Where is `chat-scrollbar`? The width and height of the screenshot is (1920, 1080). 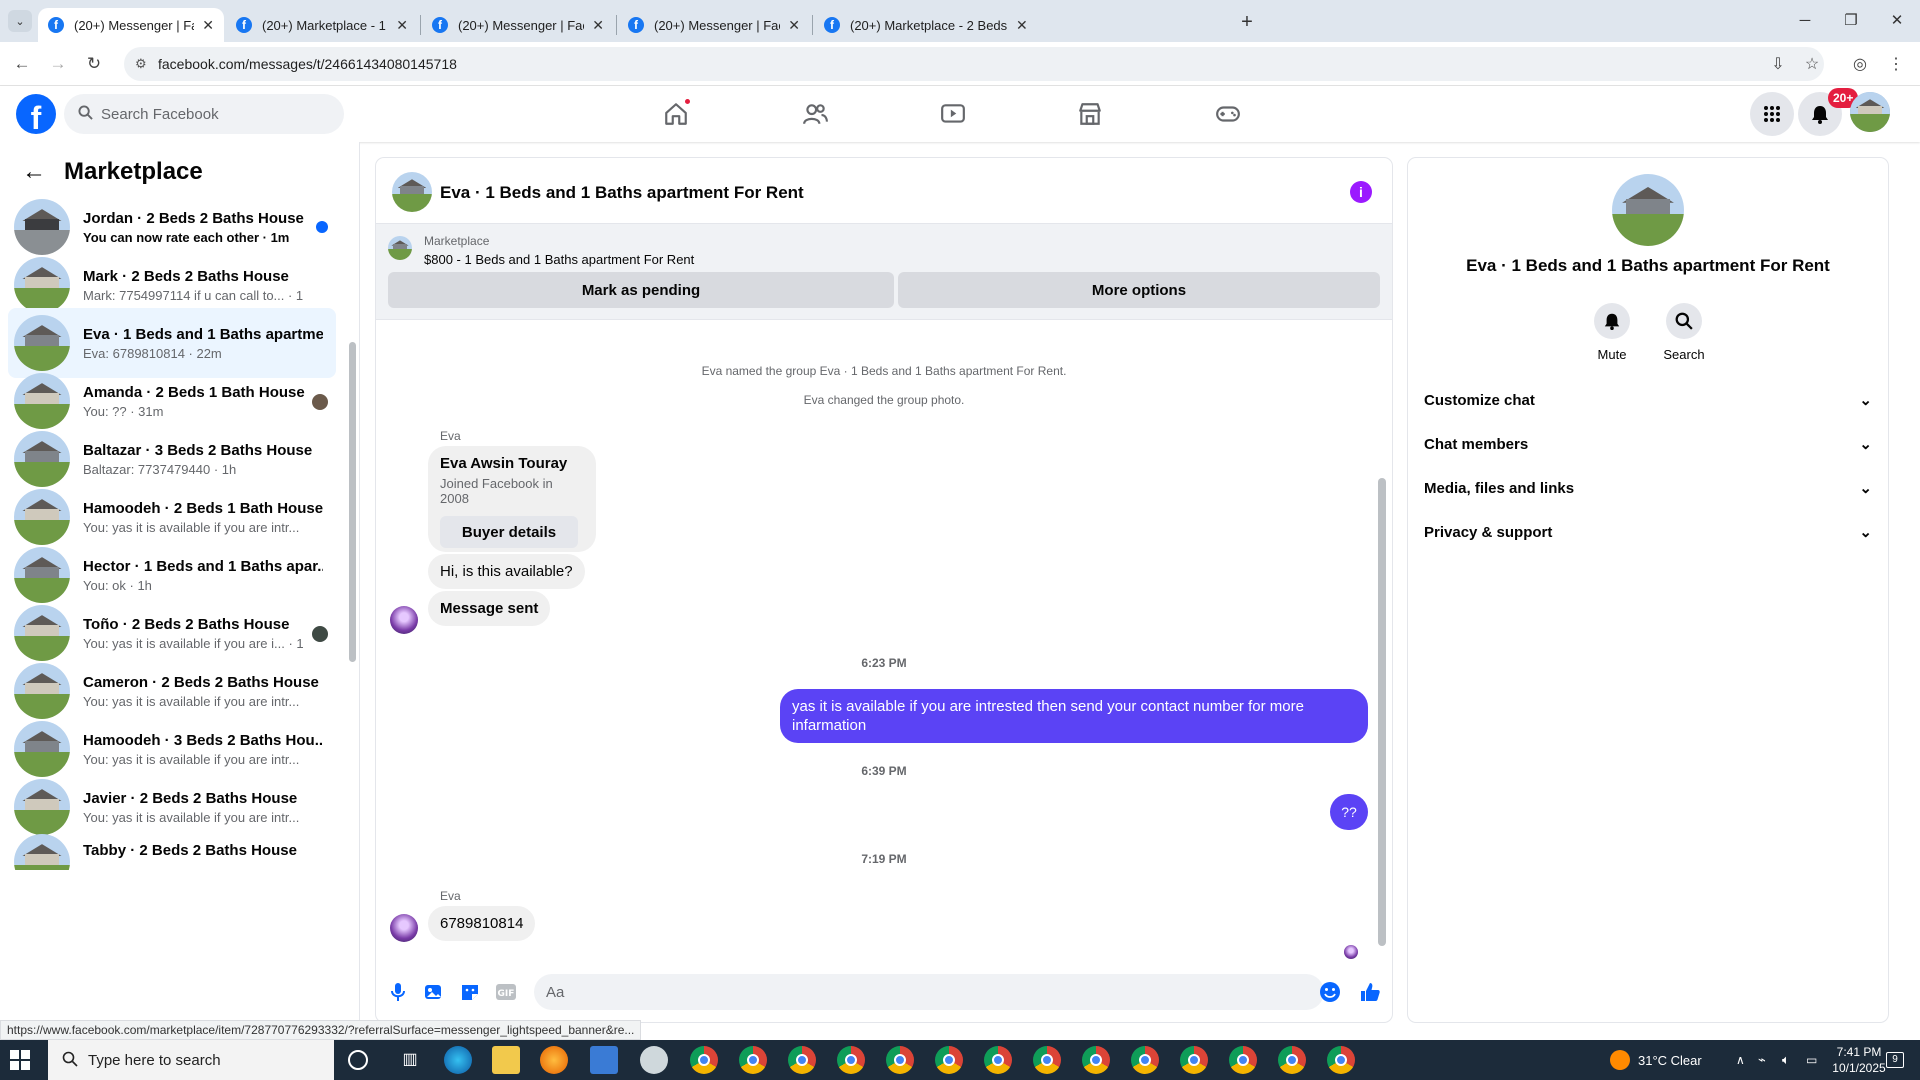
chat-scrollbar is located at coordinates (1382, 712).